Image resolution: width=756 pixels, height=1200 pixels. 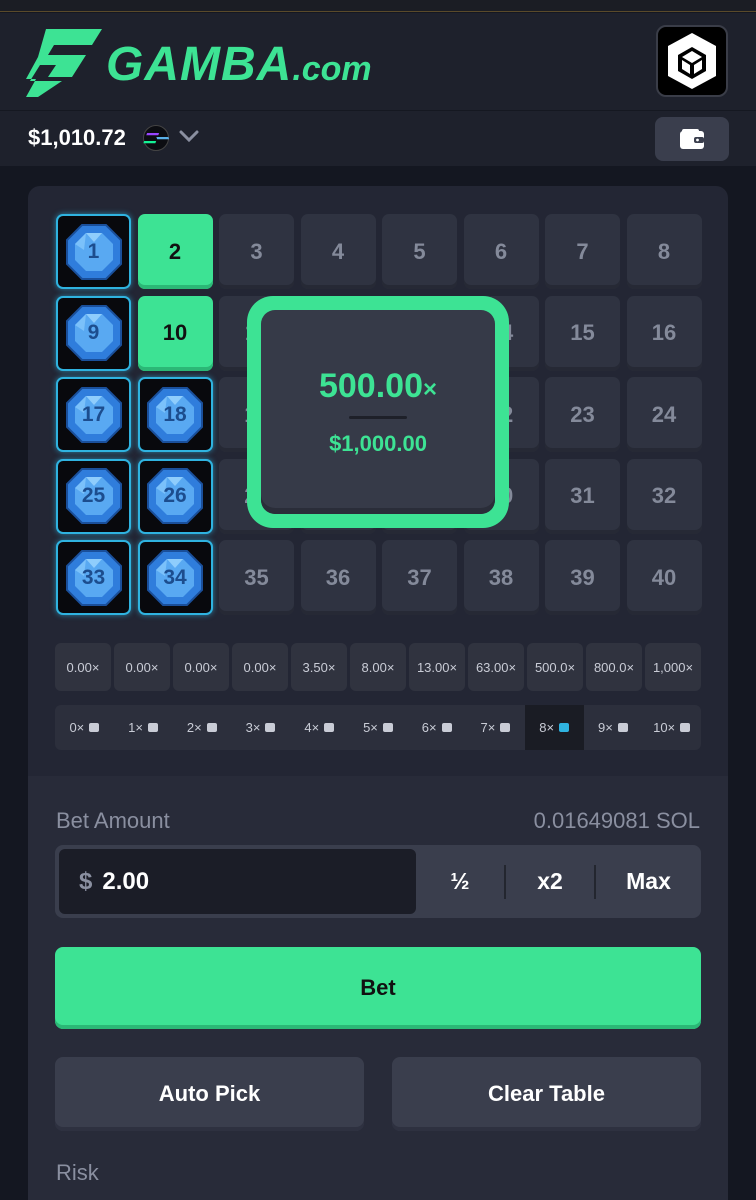 What do you see at coordinates (419, 251) in the screenshot?
I see `grid-tile-5: 5` at bounding box center [419, 251].